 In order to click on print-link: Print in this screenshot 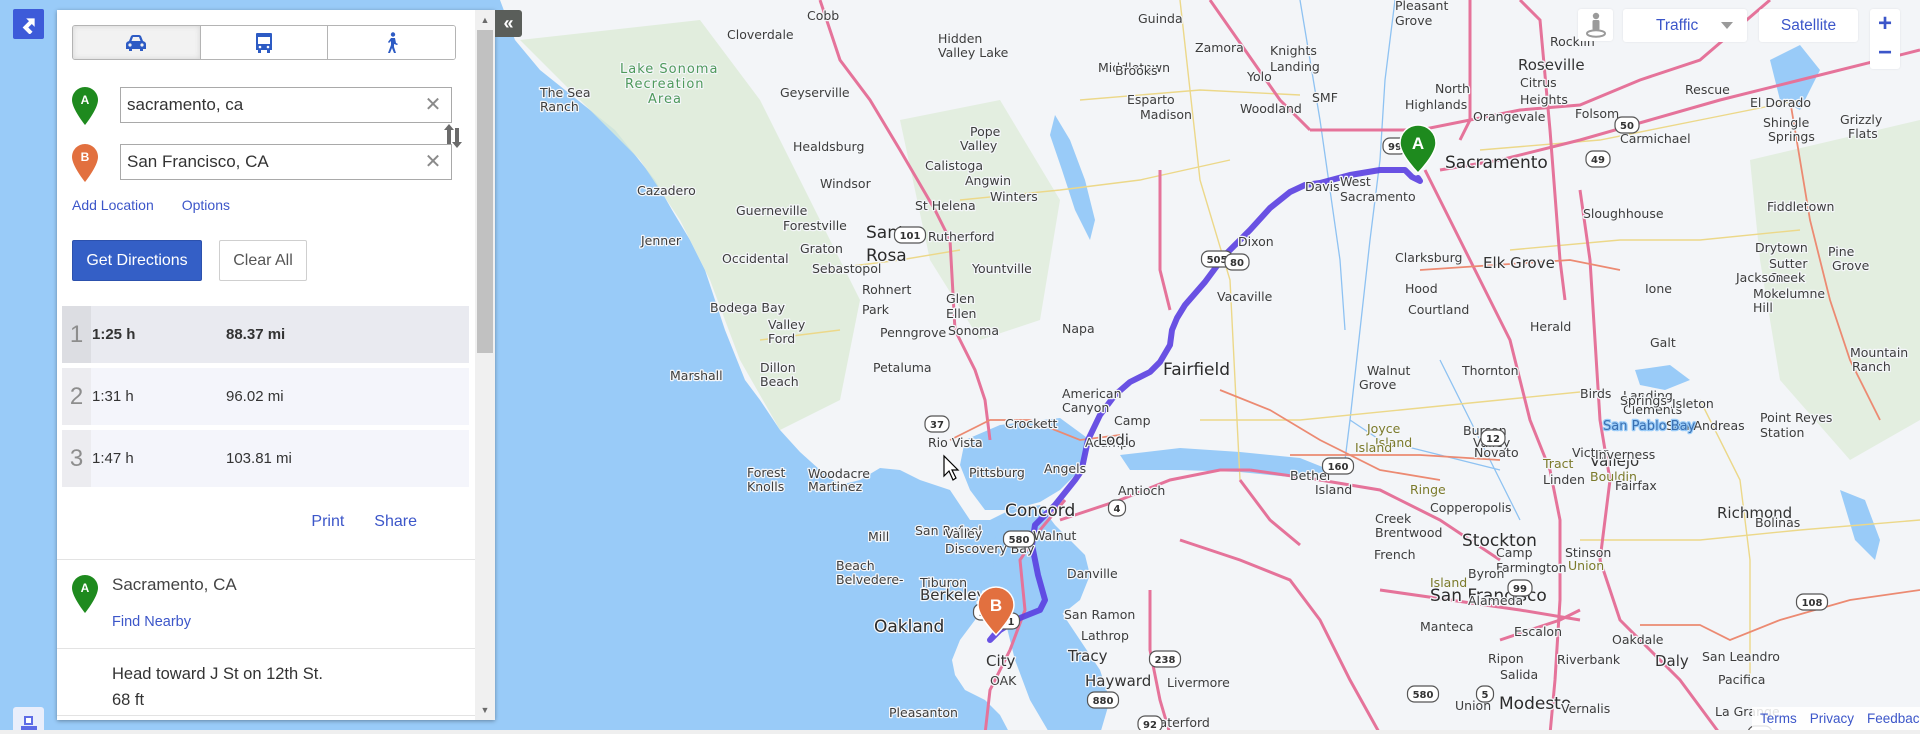, I will do `click(327, 522)`.